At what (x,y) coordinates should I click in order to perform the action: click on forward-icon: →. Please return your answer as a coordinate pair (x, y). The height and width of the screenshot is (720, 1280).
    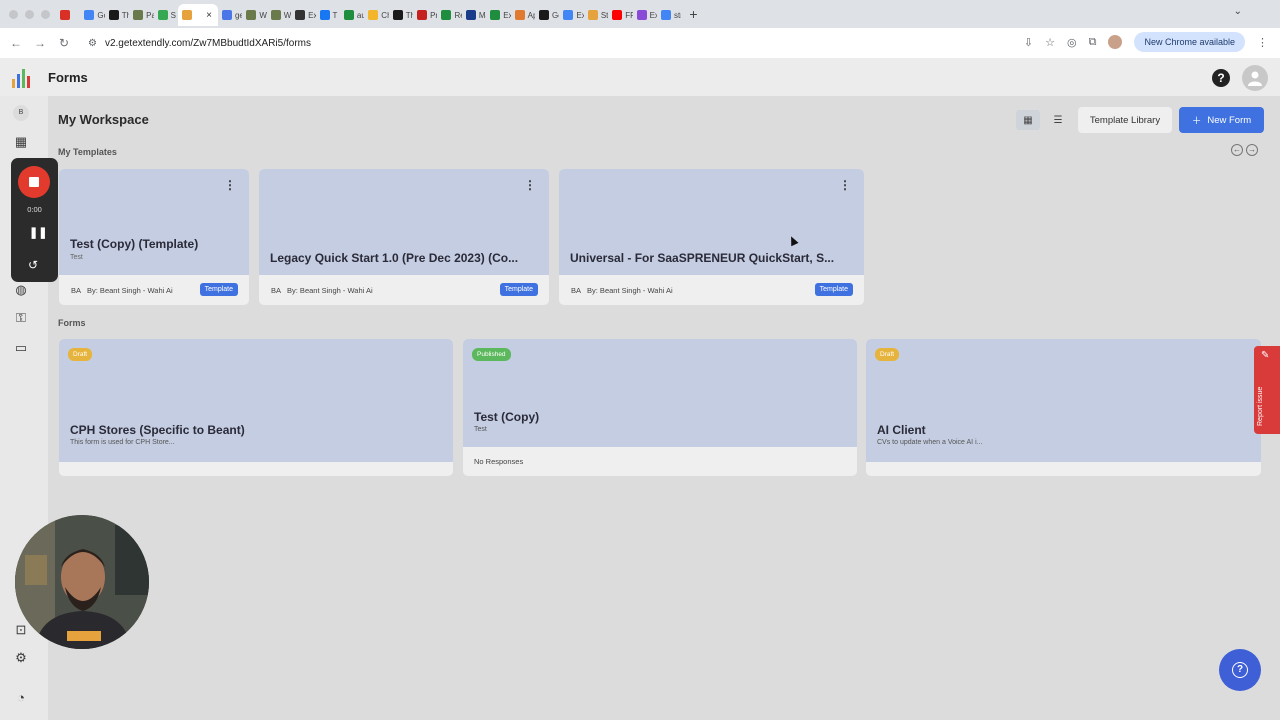
    Looking at the image, I should click on (40, 43).